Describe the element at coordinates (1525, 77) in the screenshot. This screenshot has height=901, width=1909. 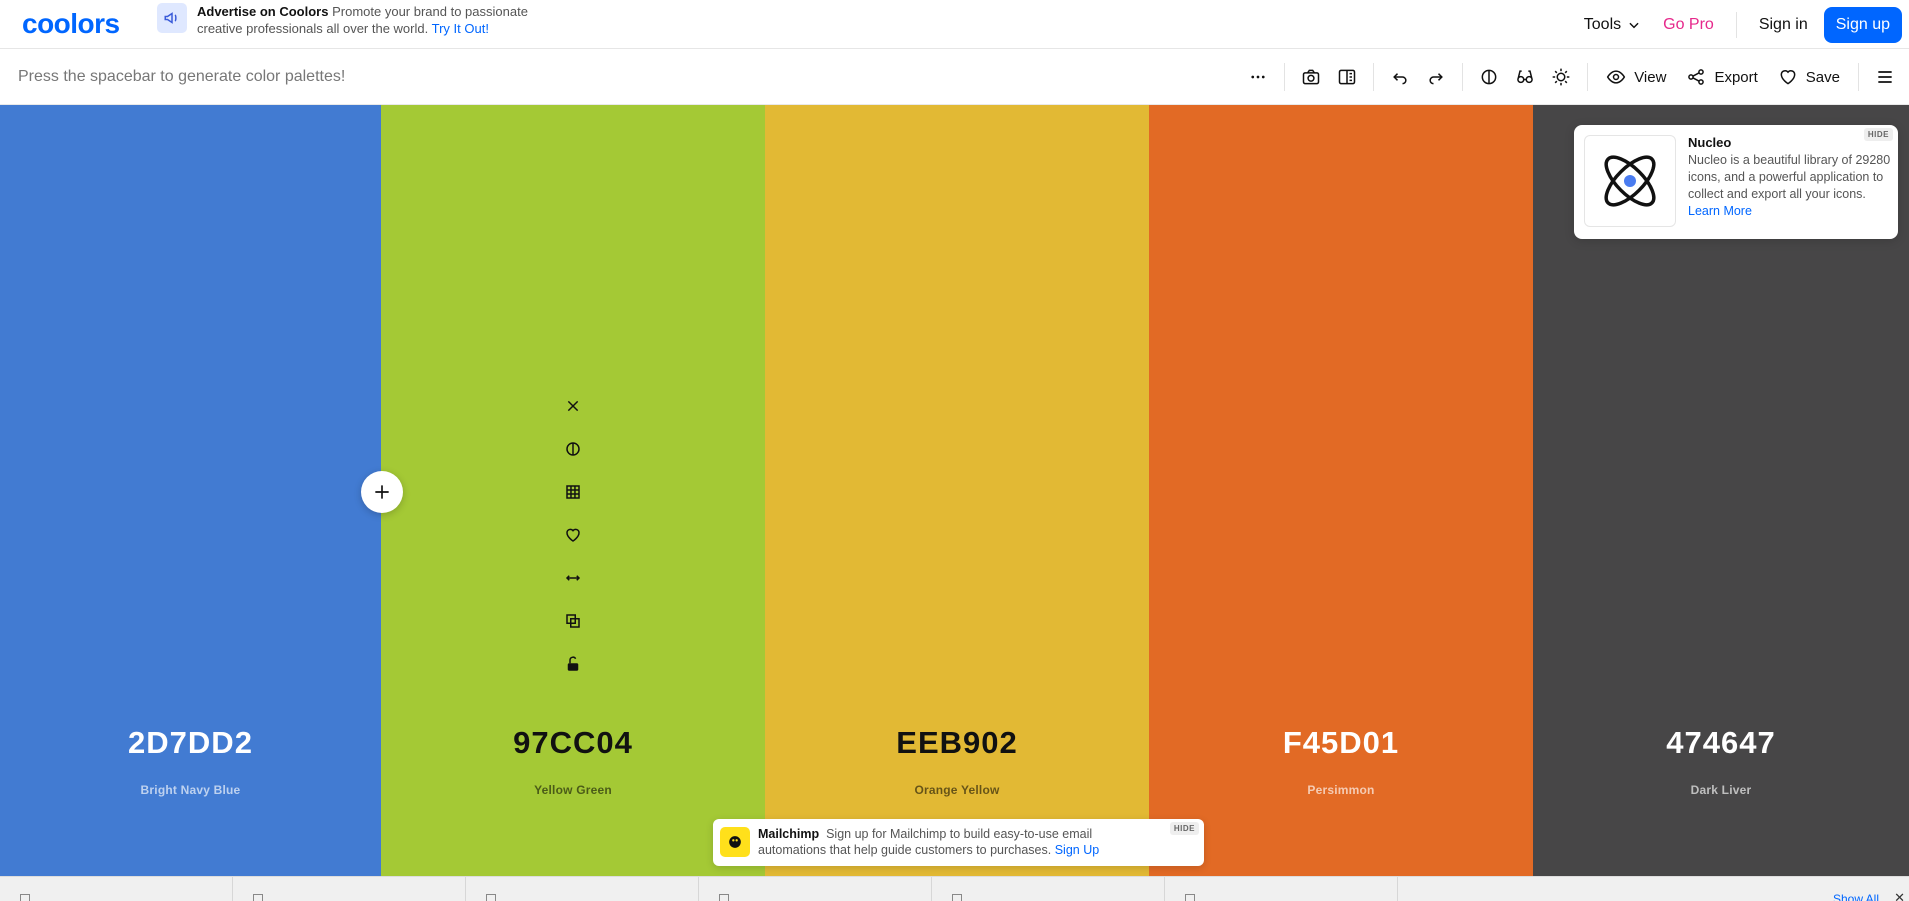
I see `glasses-icon` at that location.